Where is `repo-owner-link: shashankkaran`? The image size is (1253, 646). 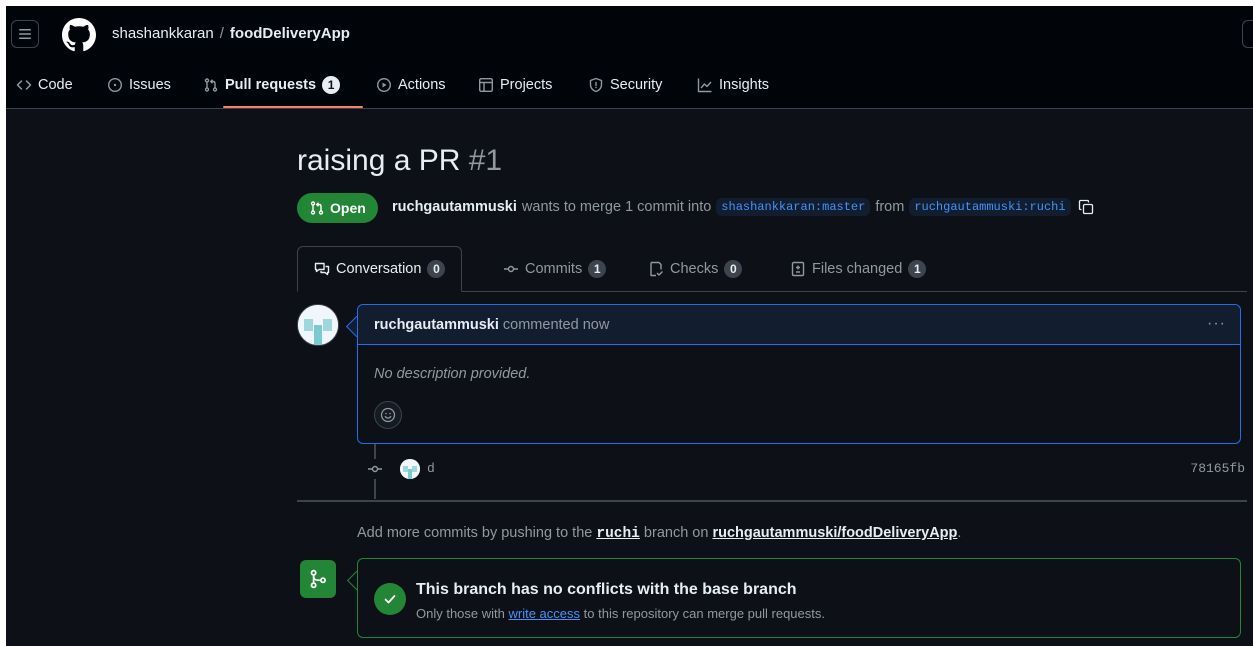 repo-owner-link: shashankkaran is located at coordinates (163, 33).